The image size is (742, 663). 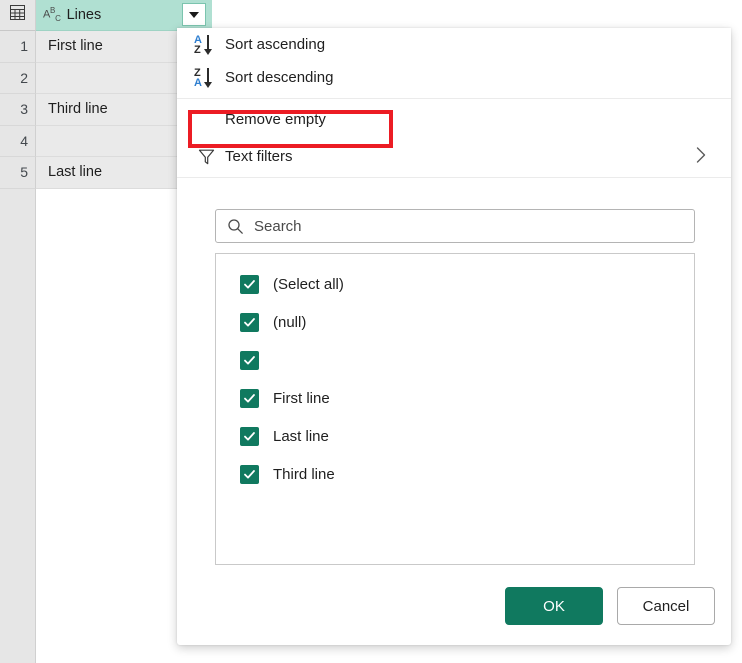 What do you see at coordinates (666, 606) in the screenshot?
I see `cancel-button: Cancel` at bounding box center [666, 606].